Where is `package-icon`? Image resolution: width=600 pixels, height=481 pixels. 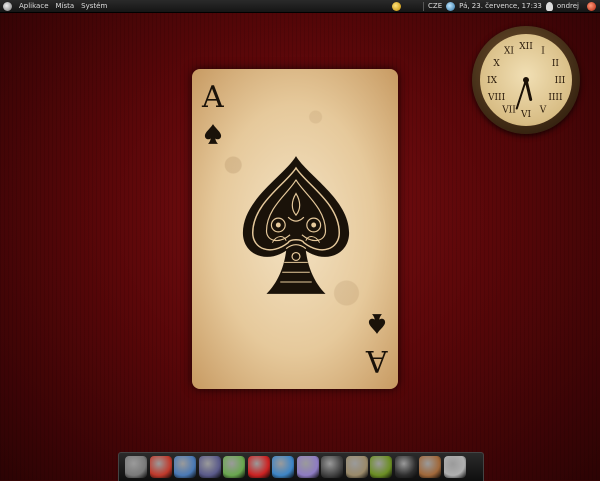
package-icon is located at coordinates (430, 467).